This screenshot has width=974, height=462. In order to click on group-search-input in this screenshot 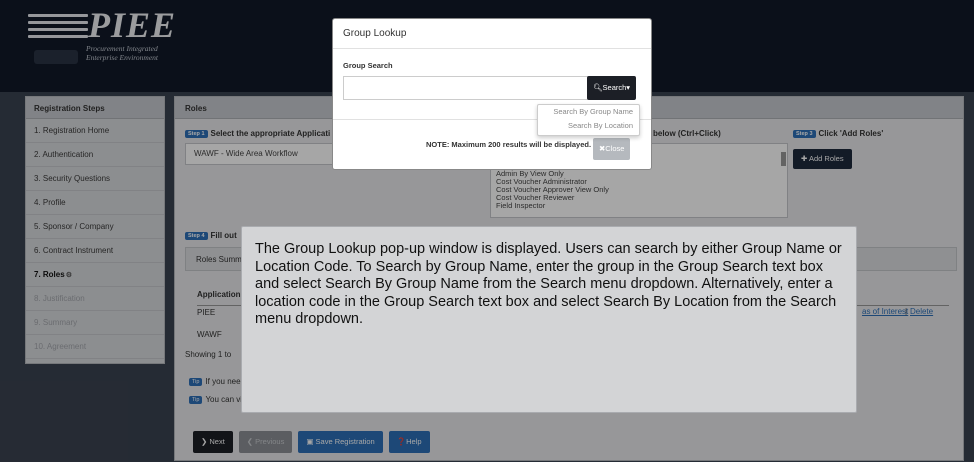, I will do `click(465, 88)`.